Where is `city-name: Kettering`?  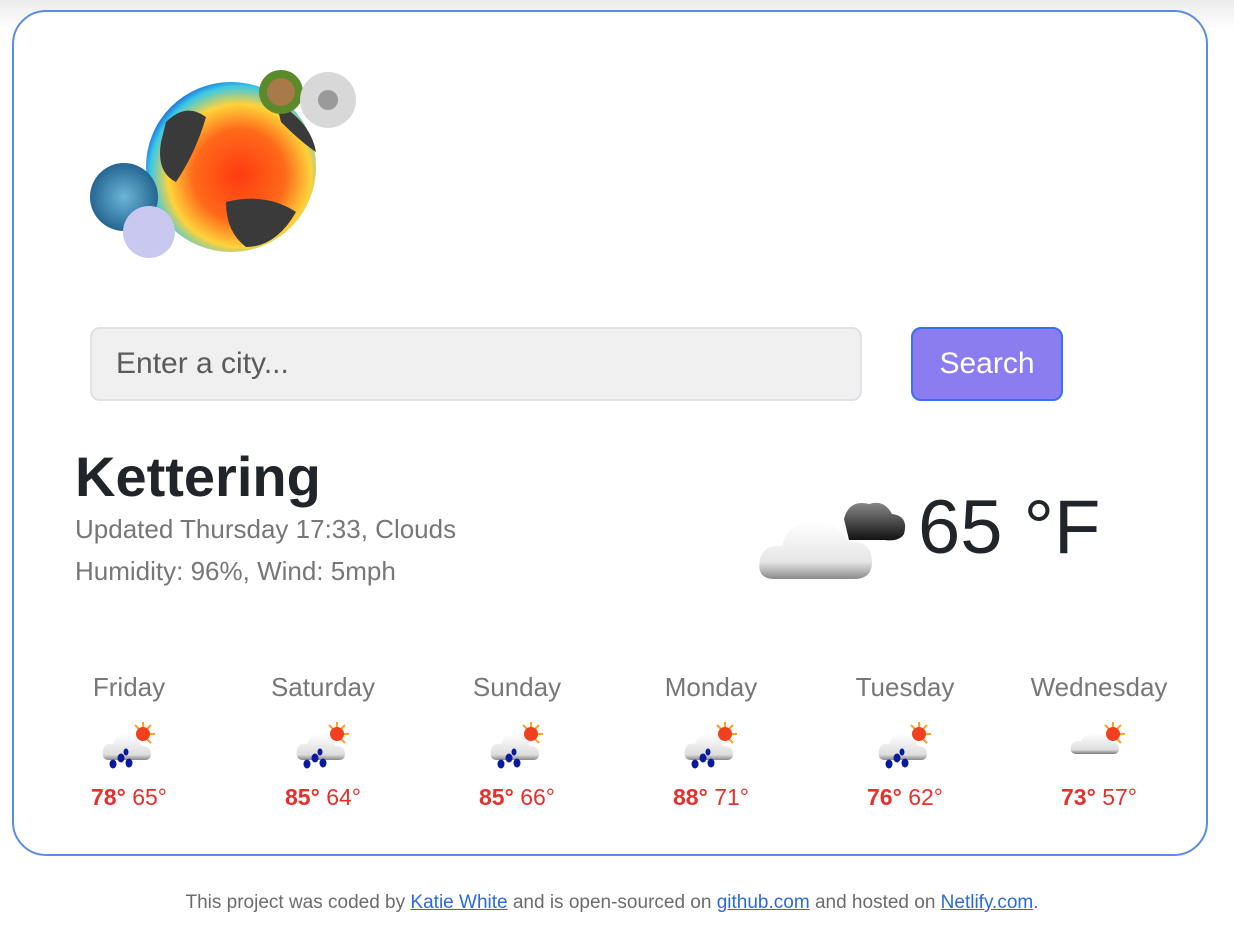
city-name: Kettering is located at coordinates (198, 476).